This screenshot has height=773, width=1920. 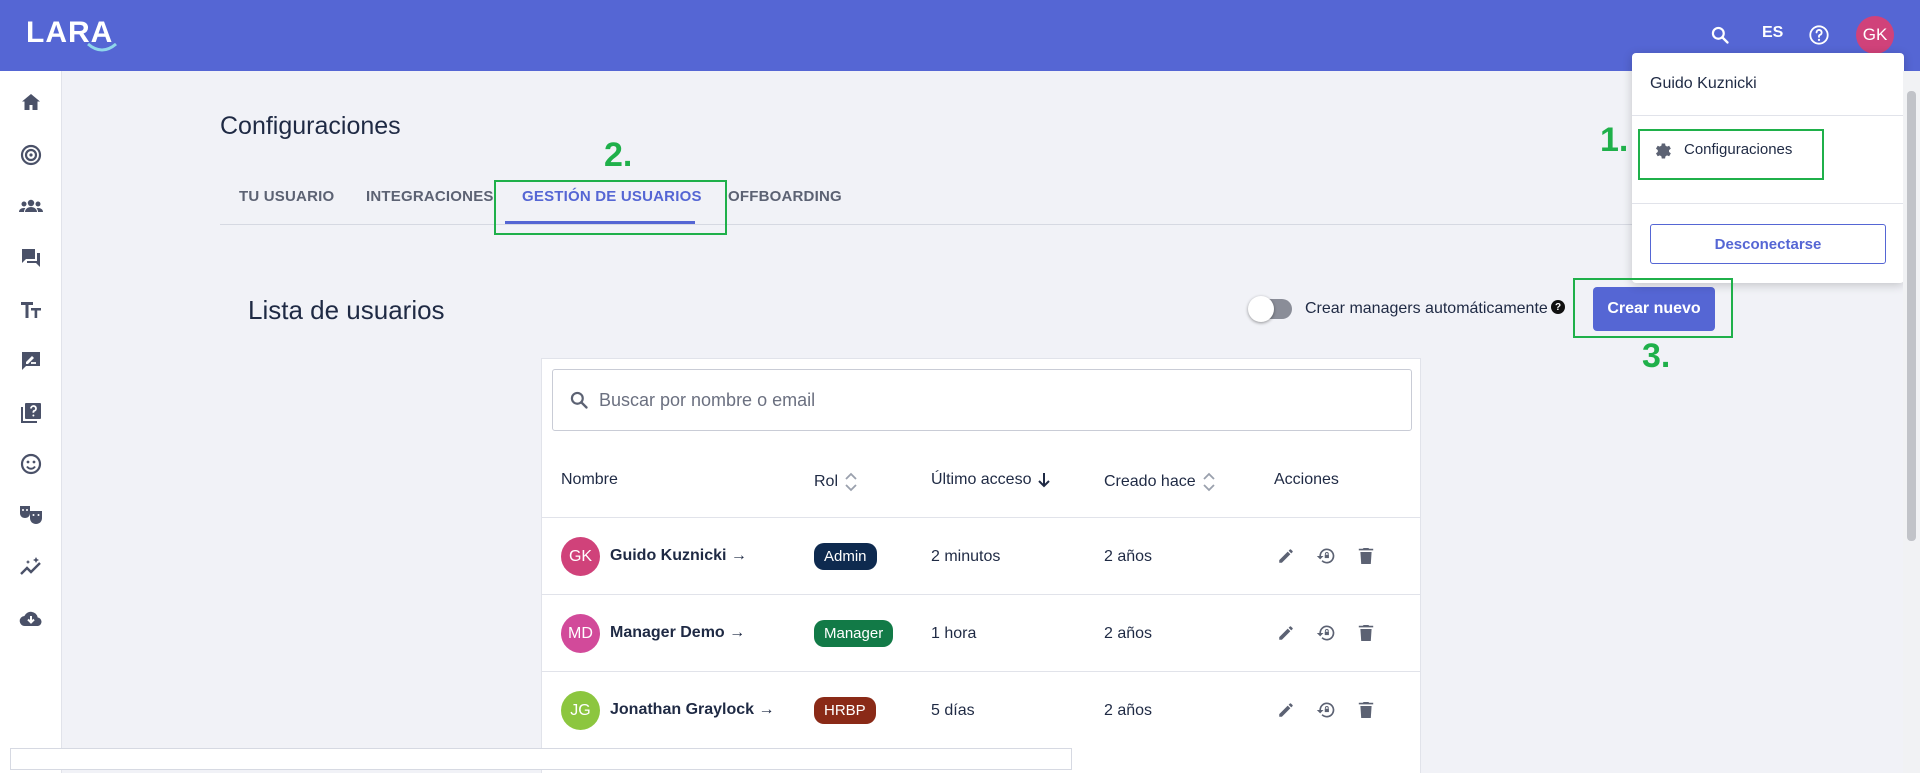 I want to click on role-badge: HRBP, so click(x=845, y=710).